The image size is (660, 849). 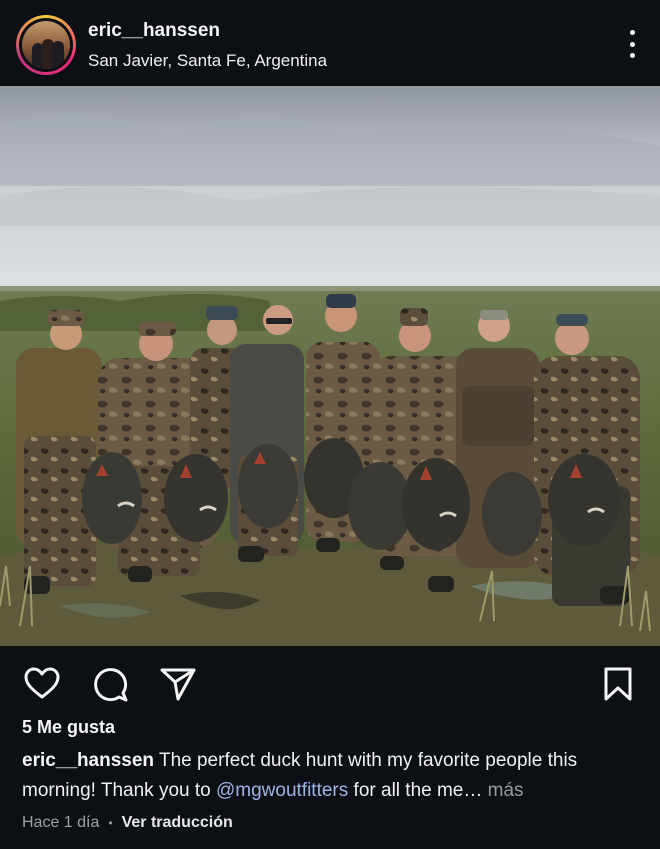 I want to click on like-count: 5 Me gusta, so click(x=68, y=727).